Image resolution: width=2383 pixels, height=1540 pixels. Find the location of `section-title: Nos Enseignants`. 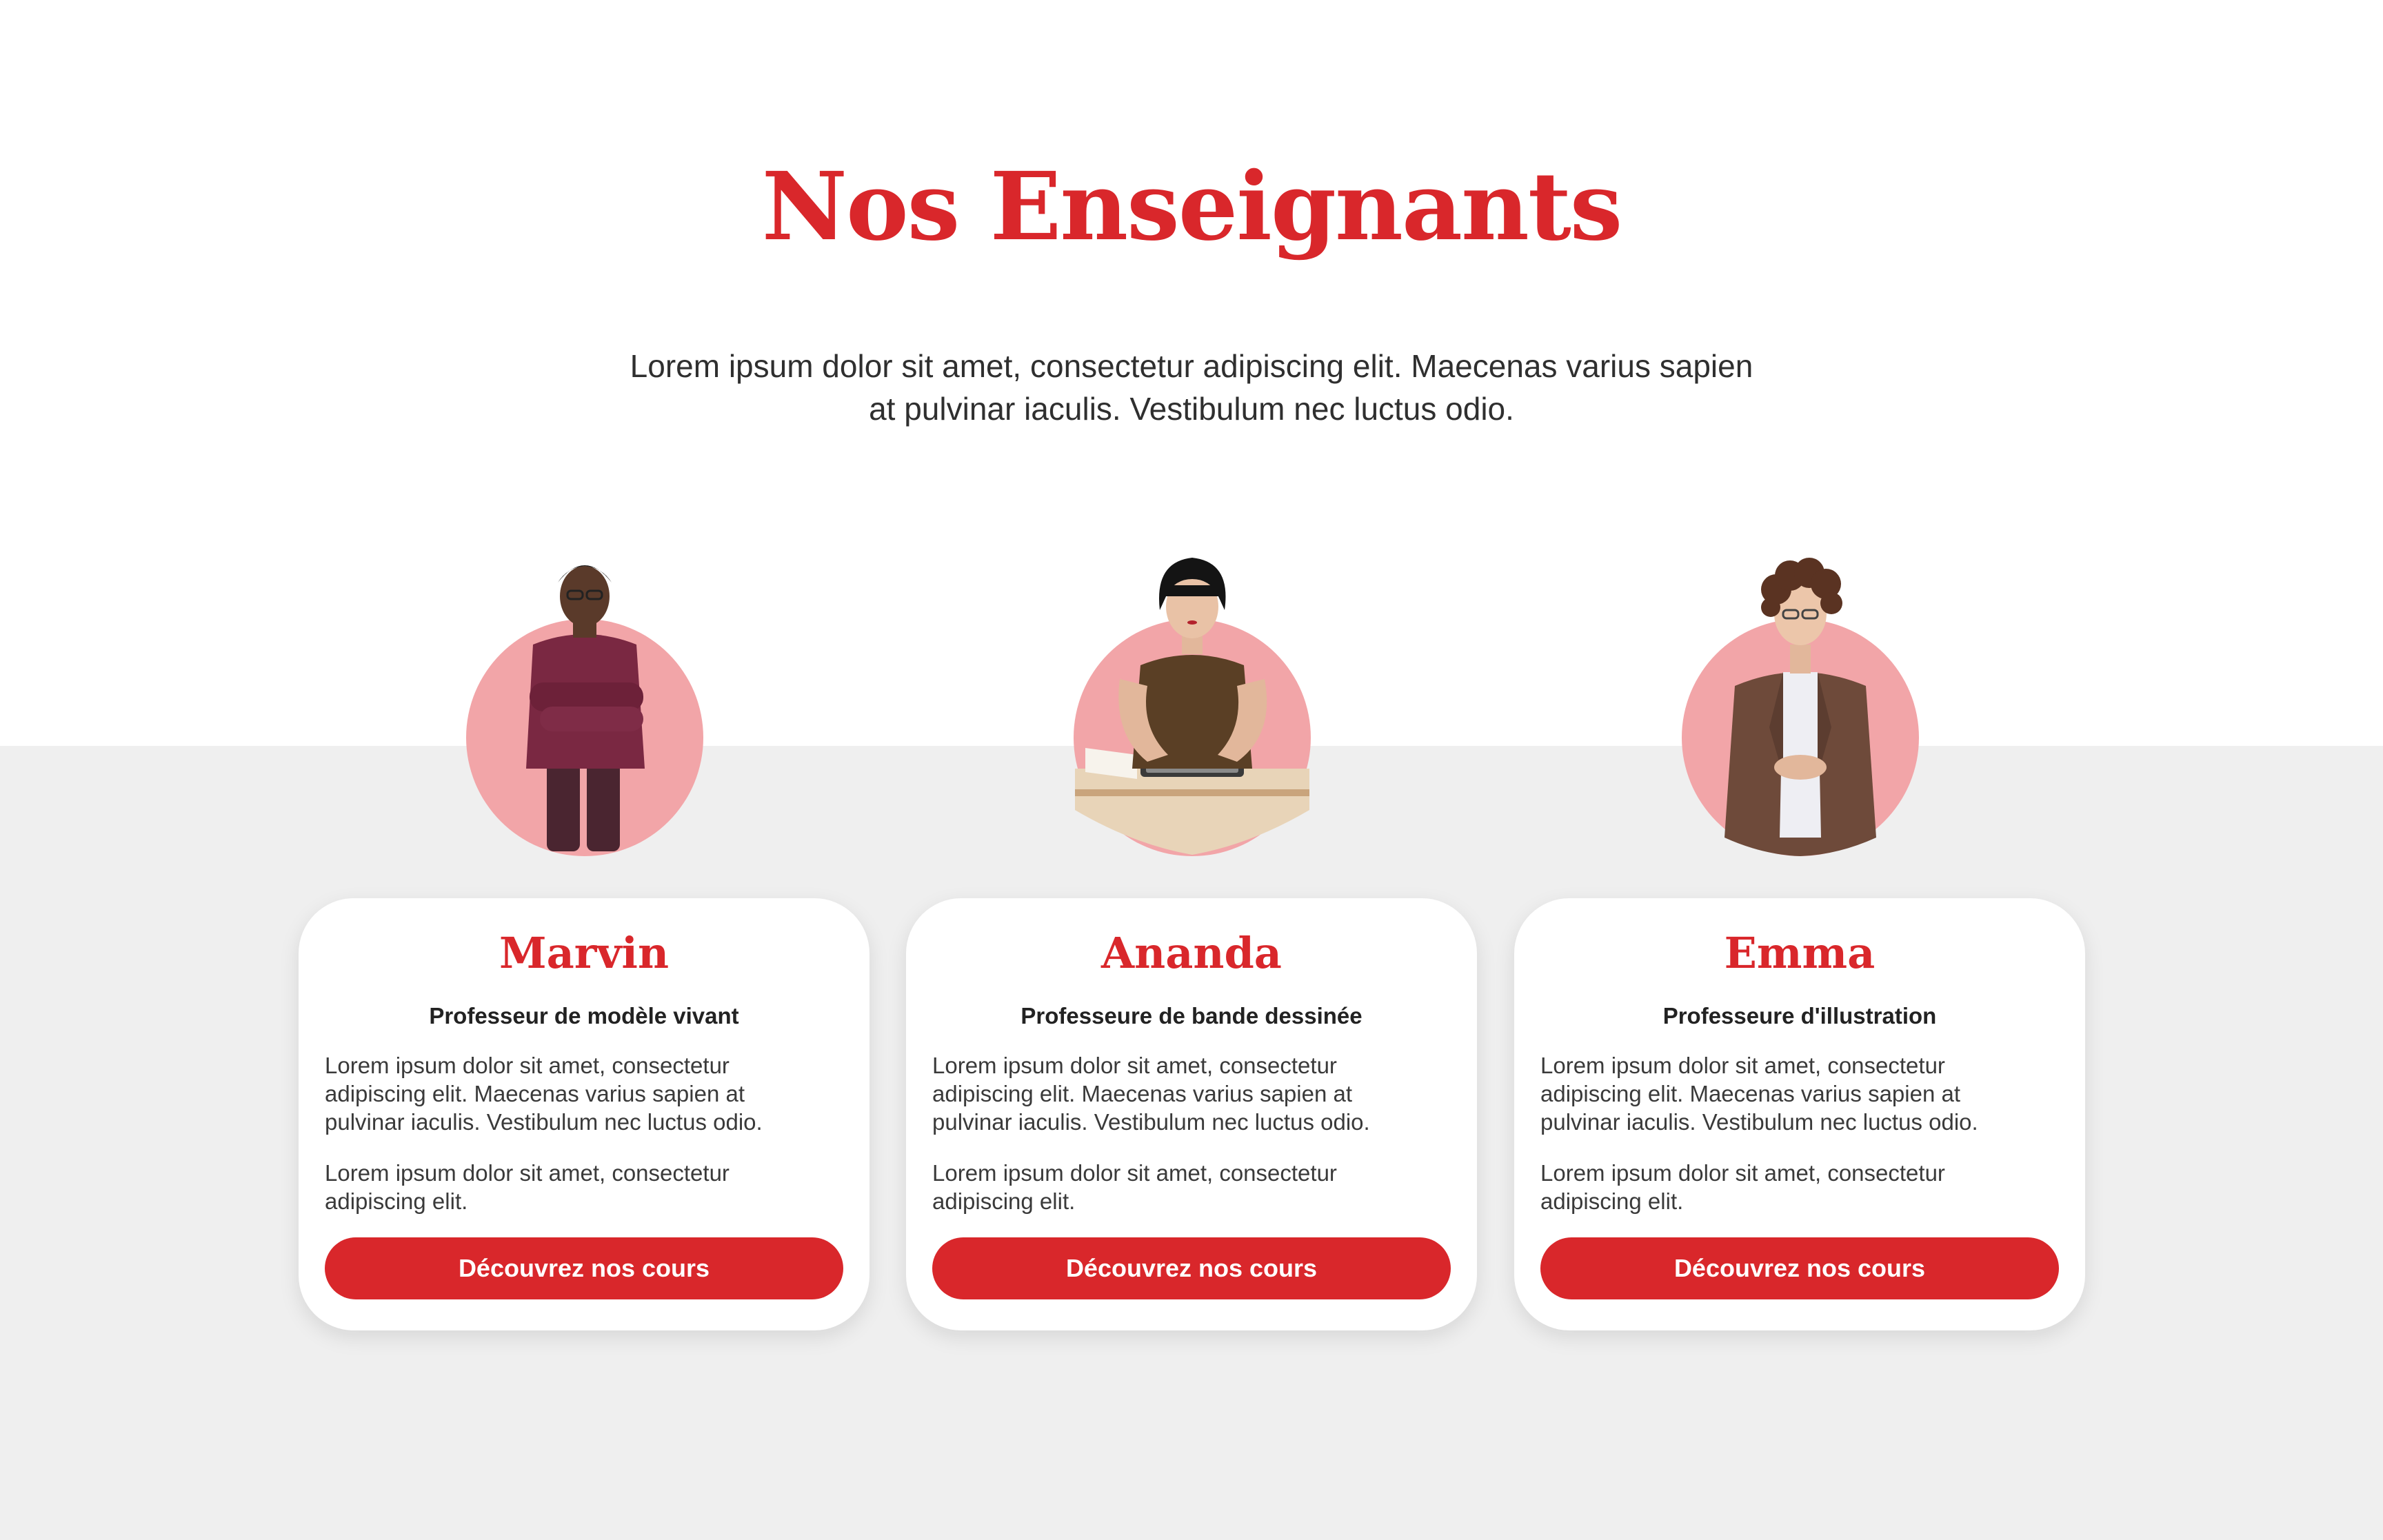

section-title: Nos Enseignants is located at coordinates (1192, 207).